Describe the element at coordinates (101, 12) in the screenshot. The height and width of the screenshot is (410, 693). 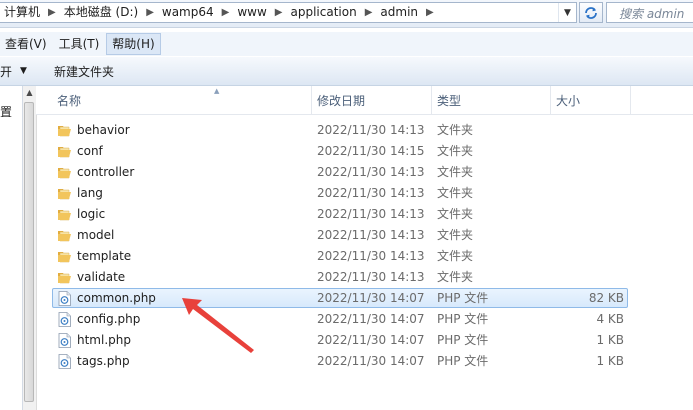
I see `breadcrumb-drive-d: 本地磁盘 (D:)` at that location.